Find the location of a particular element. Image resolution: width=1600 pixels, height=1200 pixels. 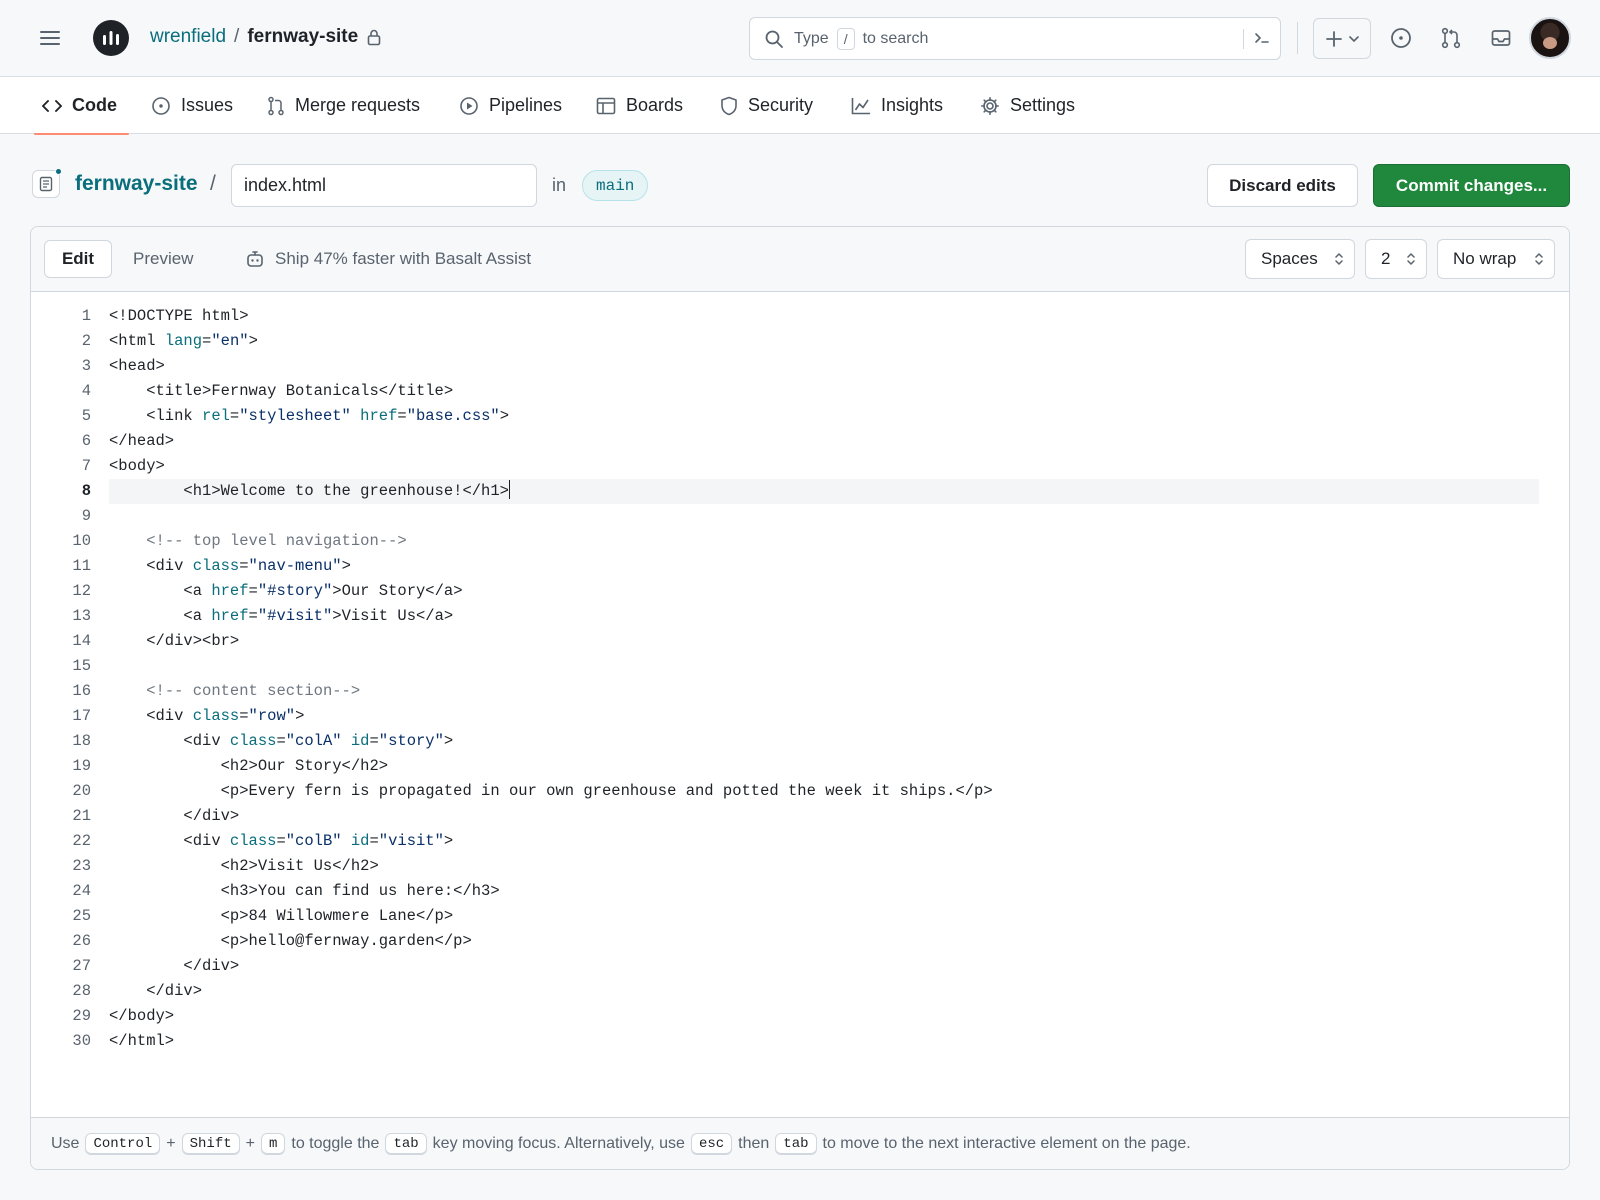

search-shortcut-key: / is located at coordinates (845, 38).